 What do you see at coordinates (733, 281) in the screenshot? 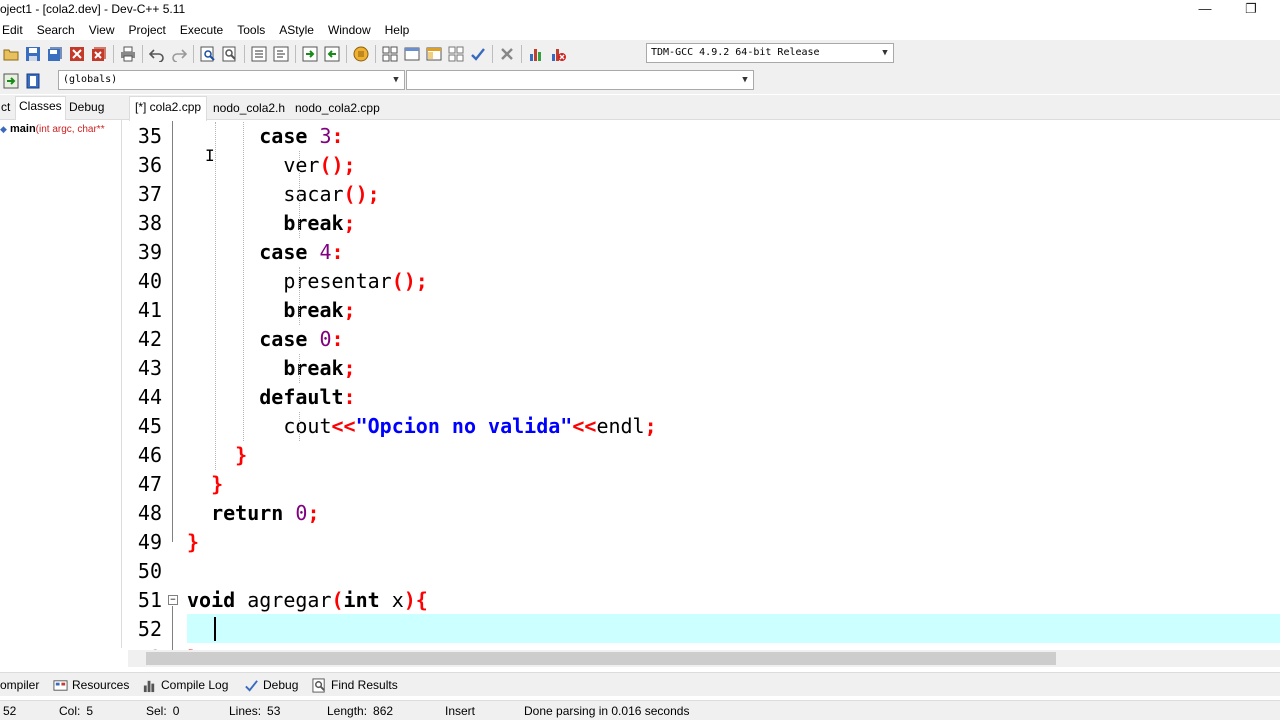
I see `code-line: presentar();` at bounding box center [733, 281].